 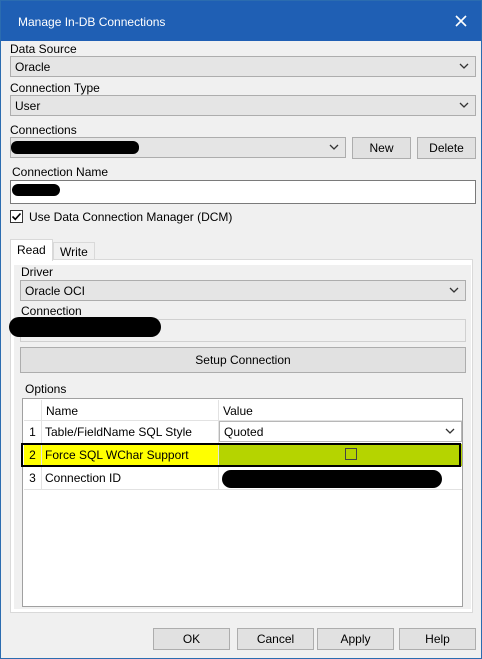 I want to click on setup-connection-button: Setup Connection, so click(x=243, y=360).